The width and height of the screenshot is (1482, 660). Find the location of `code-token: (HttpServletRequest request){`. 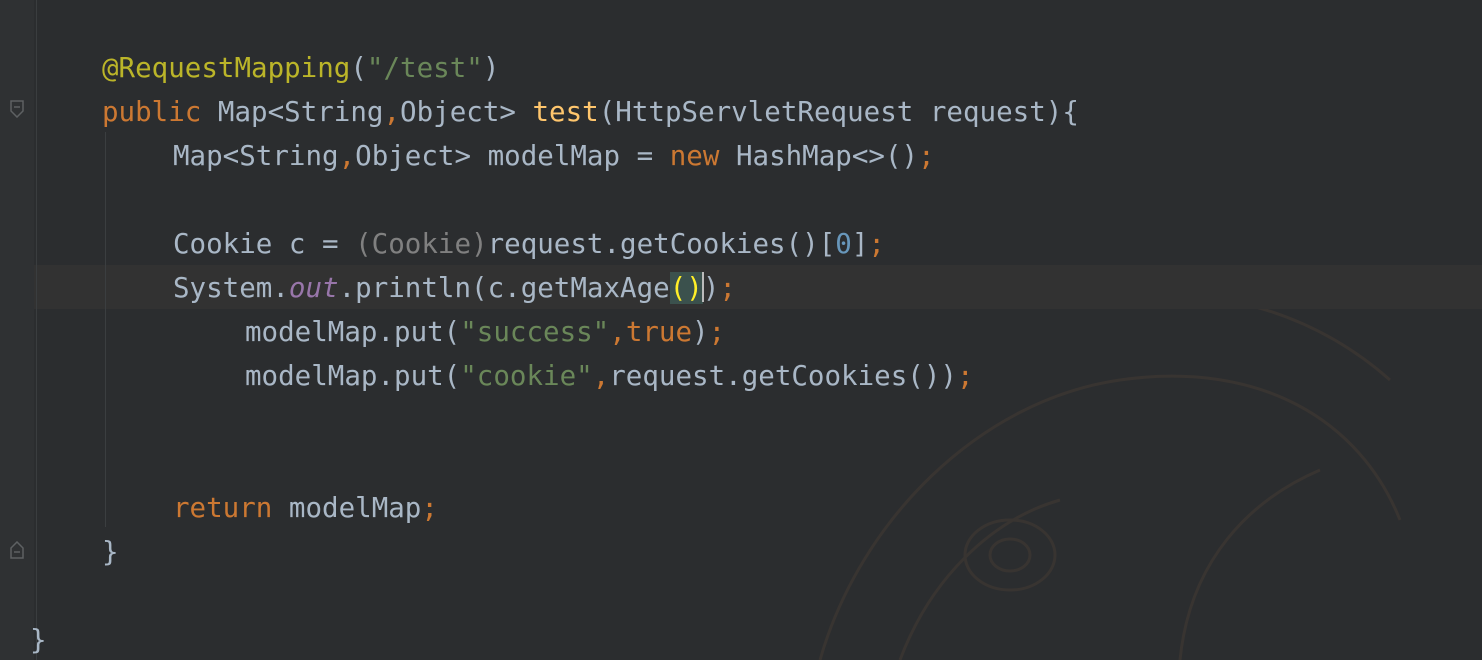

code-token: (HttpServletRequest request){ is located at coordinates (838, 112).